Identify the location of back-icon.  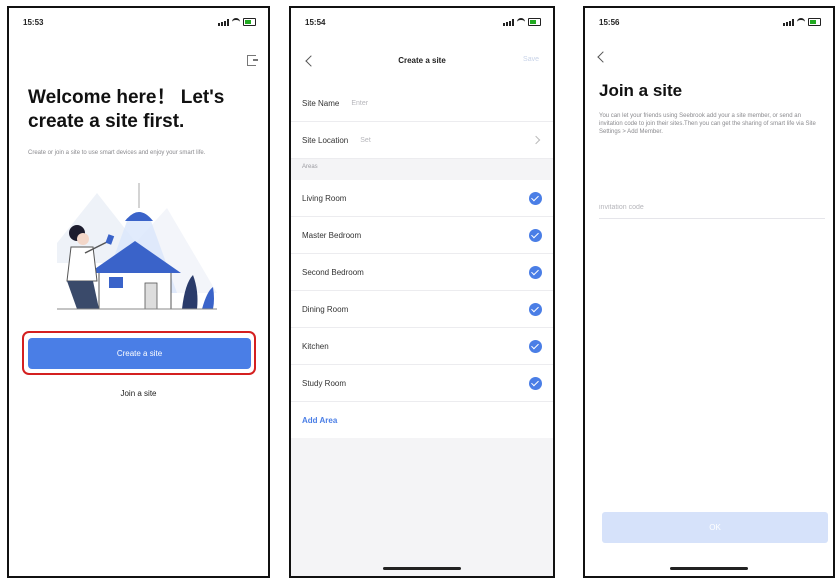
(603, 57).